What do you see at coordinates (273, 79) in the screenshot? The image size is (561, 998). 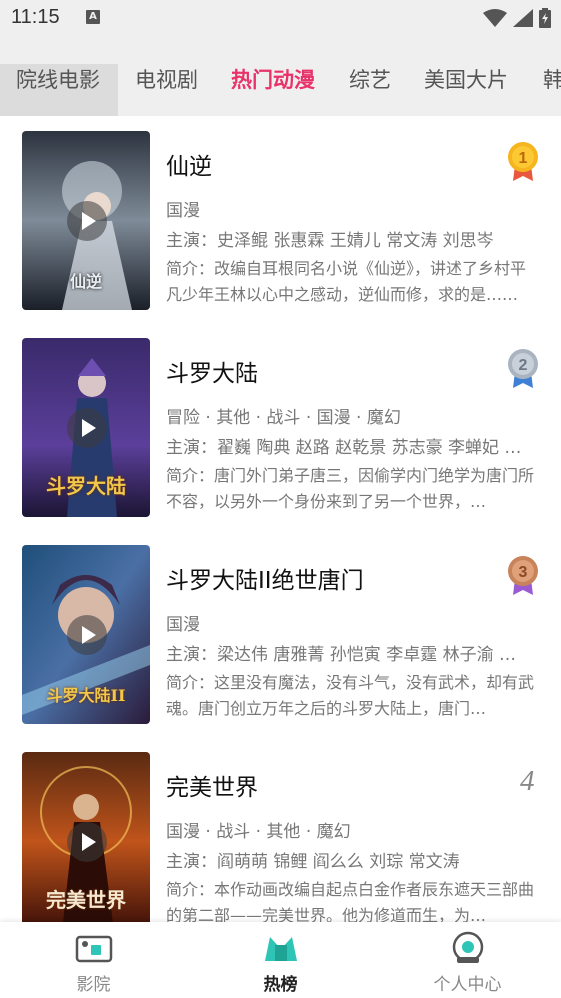 I see `tab-hot-anime: 热门动漫` at bounding box center [273, 79].